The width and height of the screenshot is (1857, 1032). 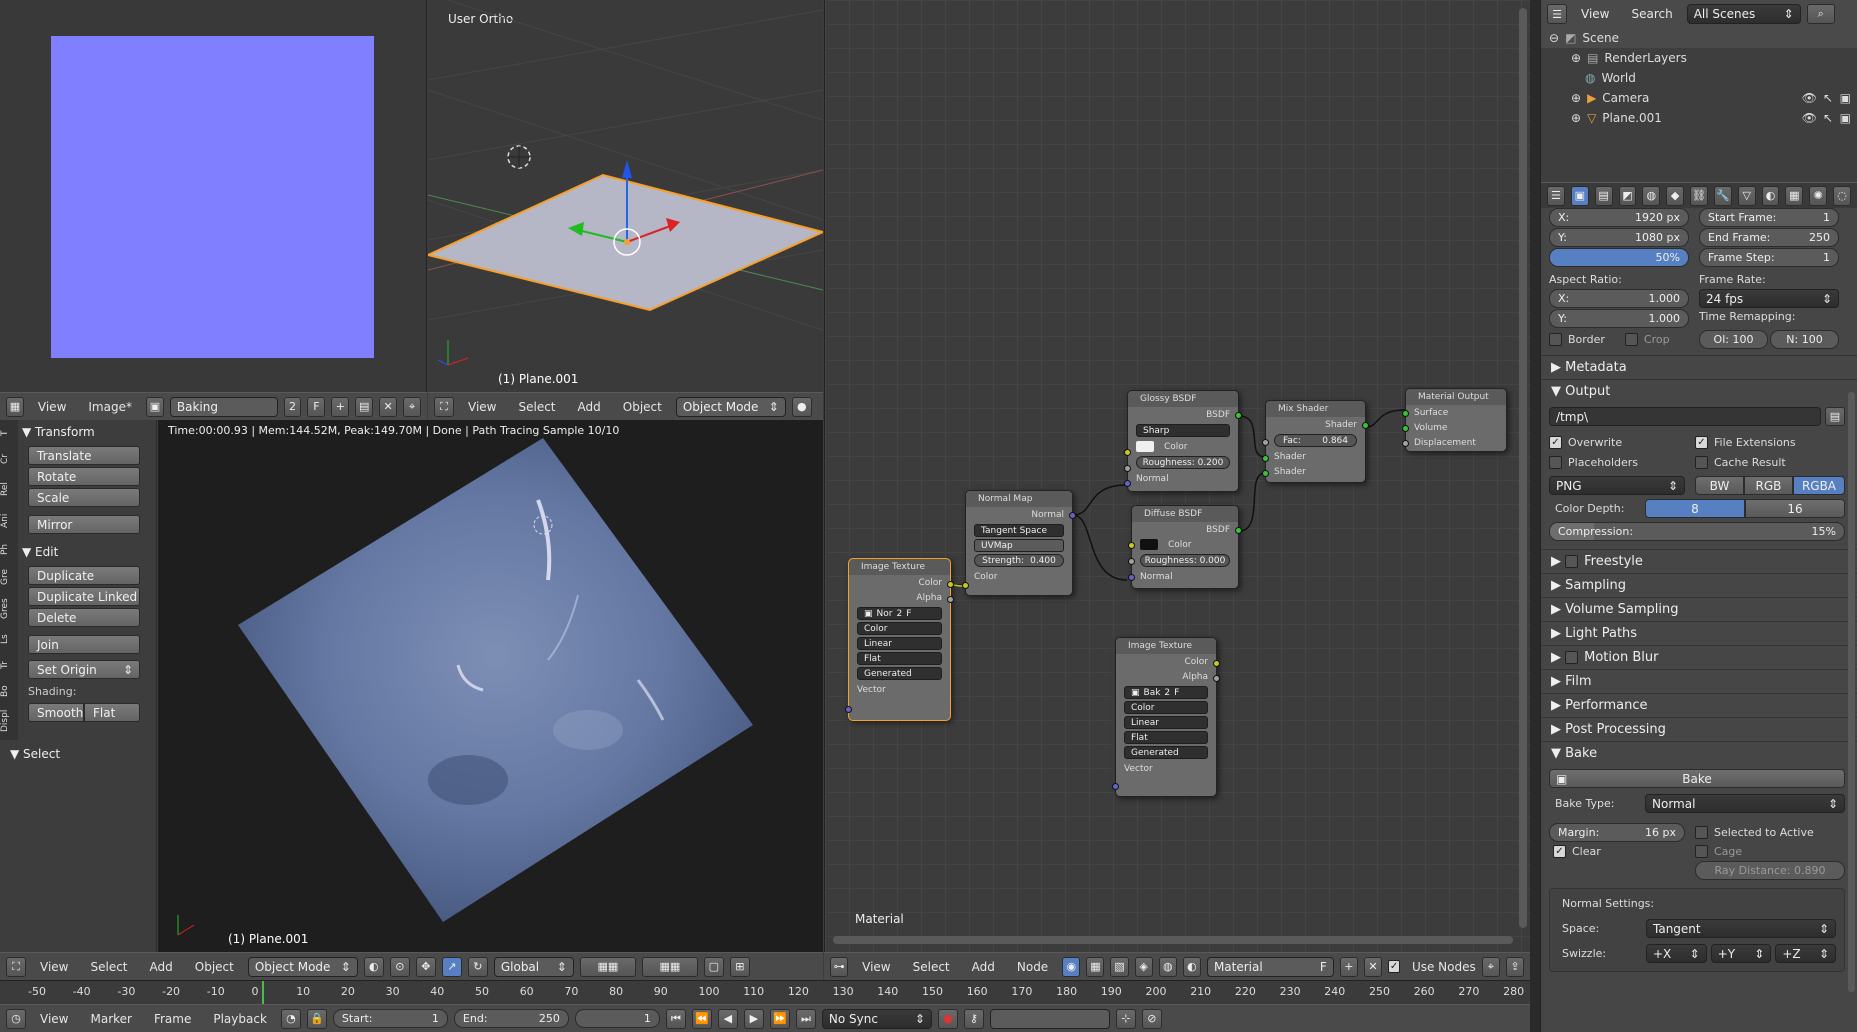 What do you see at coordinates (1851, 692) in the screenshot?
I see `properties-scrollbar` at bounding box center [1851, 692].